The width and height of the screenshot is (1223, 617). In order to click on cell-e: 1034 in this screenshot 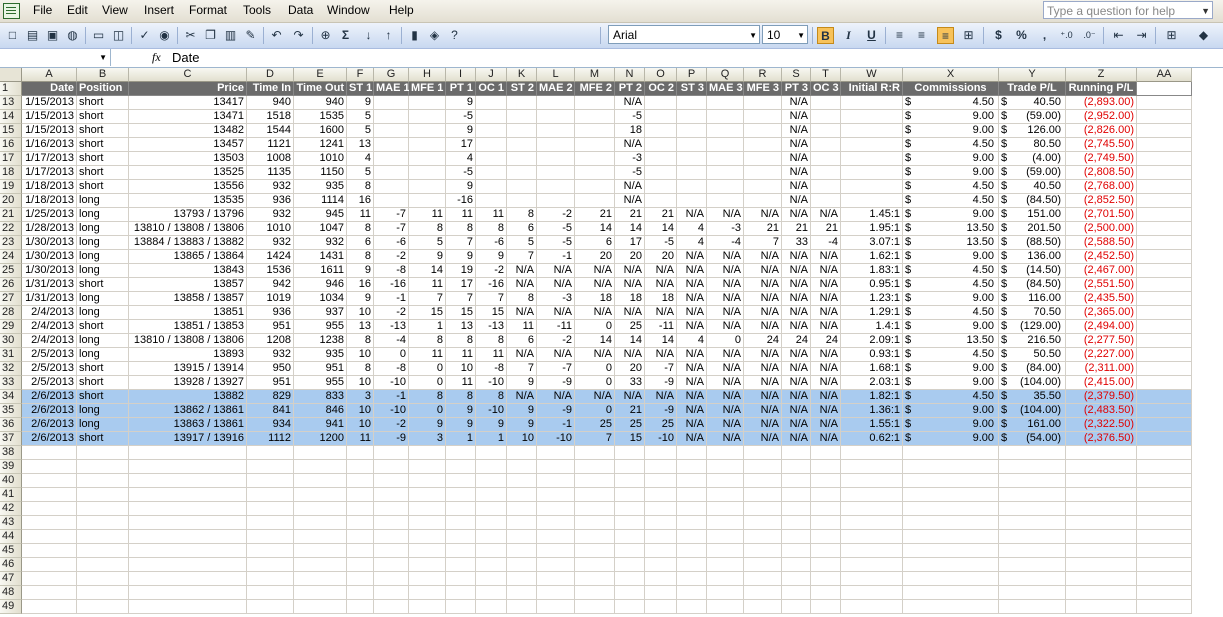, I will do `click(320, 299)`.